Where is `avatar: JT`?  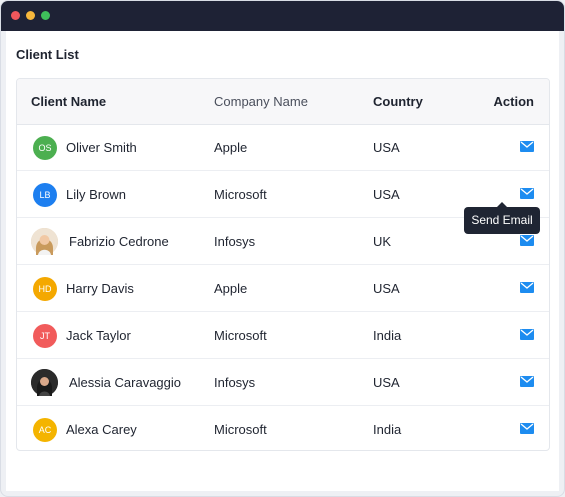
avatar: JT is located at coordinates (45, 336).